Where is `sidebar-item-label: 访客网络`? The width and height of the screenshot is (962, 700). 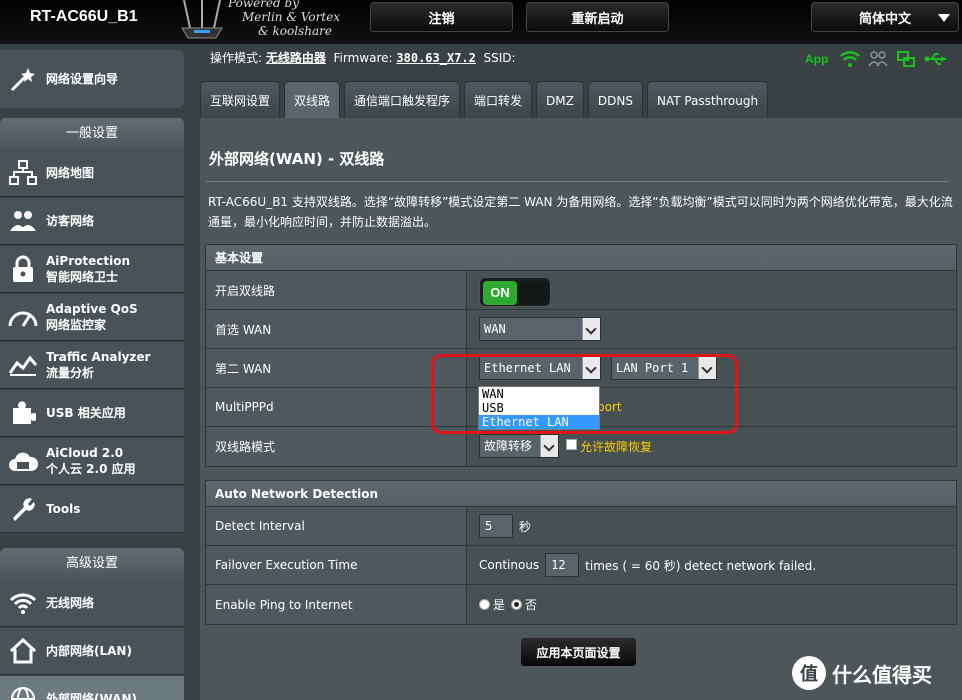 sidebar-item-label: 访客网络 is located at coordinates (70, 221).